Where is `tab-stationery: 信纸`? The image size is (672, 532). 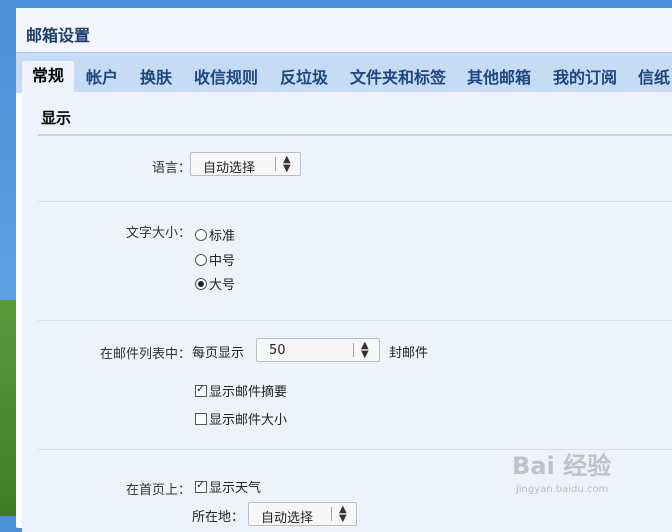
tab-stationery: 信纸 is located at coordinates (654, 78).